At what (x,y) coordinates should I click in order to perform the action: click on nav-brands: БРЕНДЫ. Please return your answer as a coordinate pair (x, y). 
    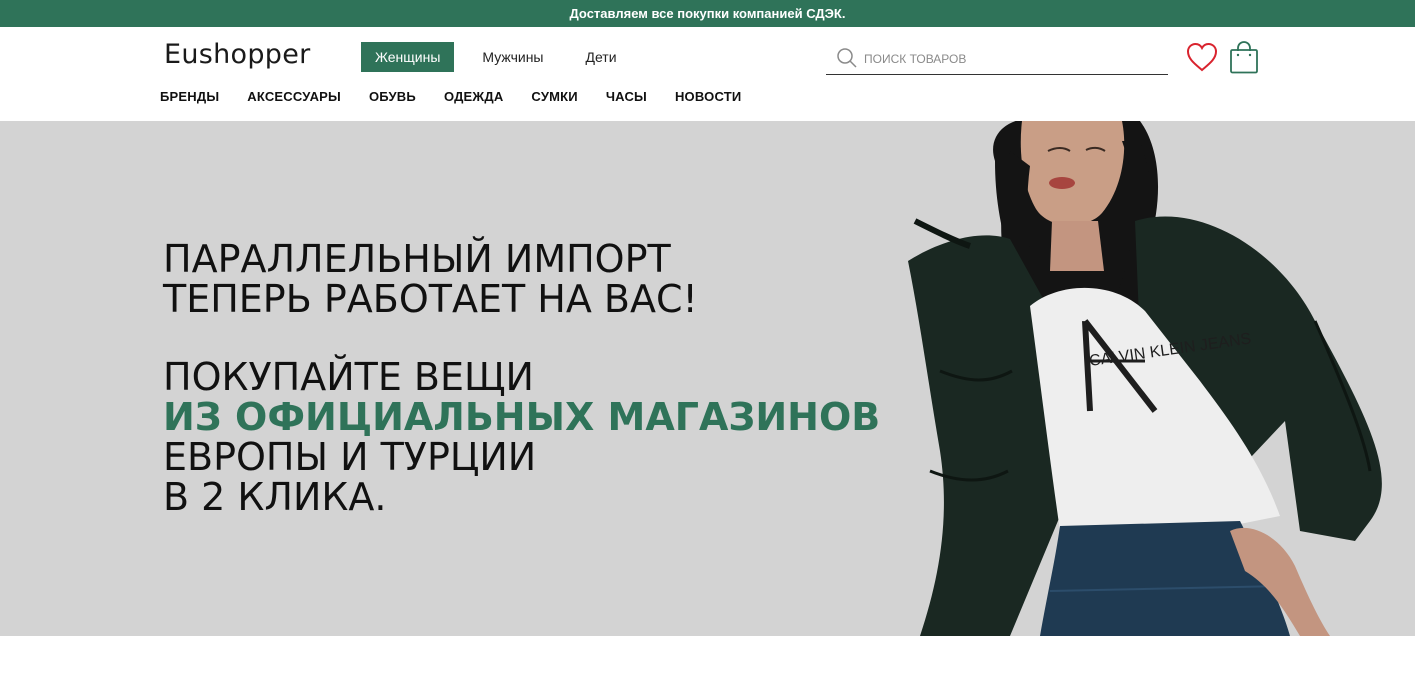
    Looking at the image, I should click on (189, 96).